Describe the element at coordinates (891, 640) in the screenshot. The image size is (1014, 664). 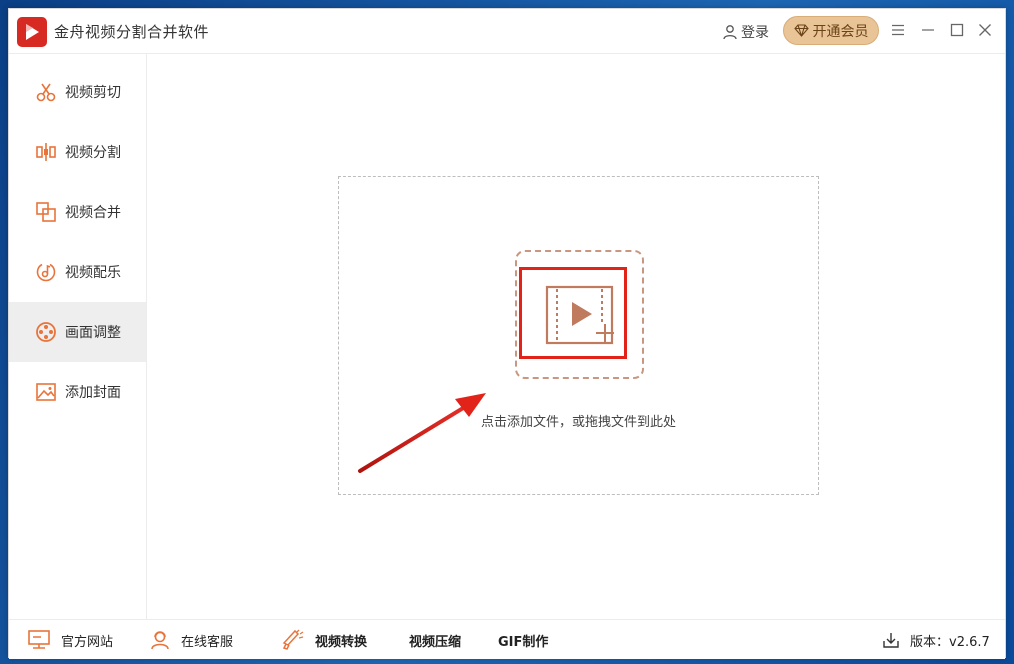
I see `download-icon` at that location.